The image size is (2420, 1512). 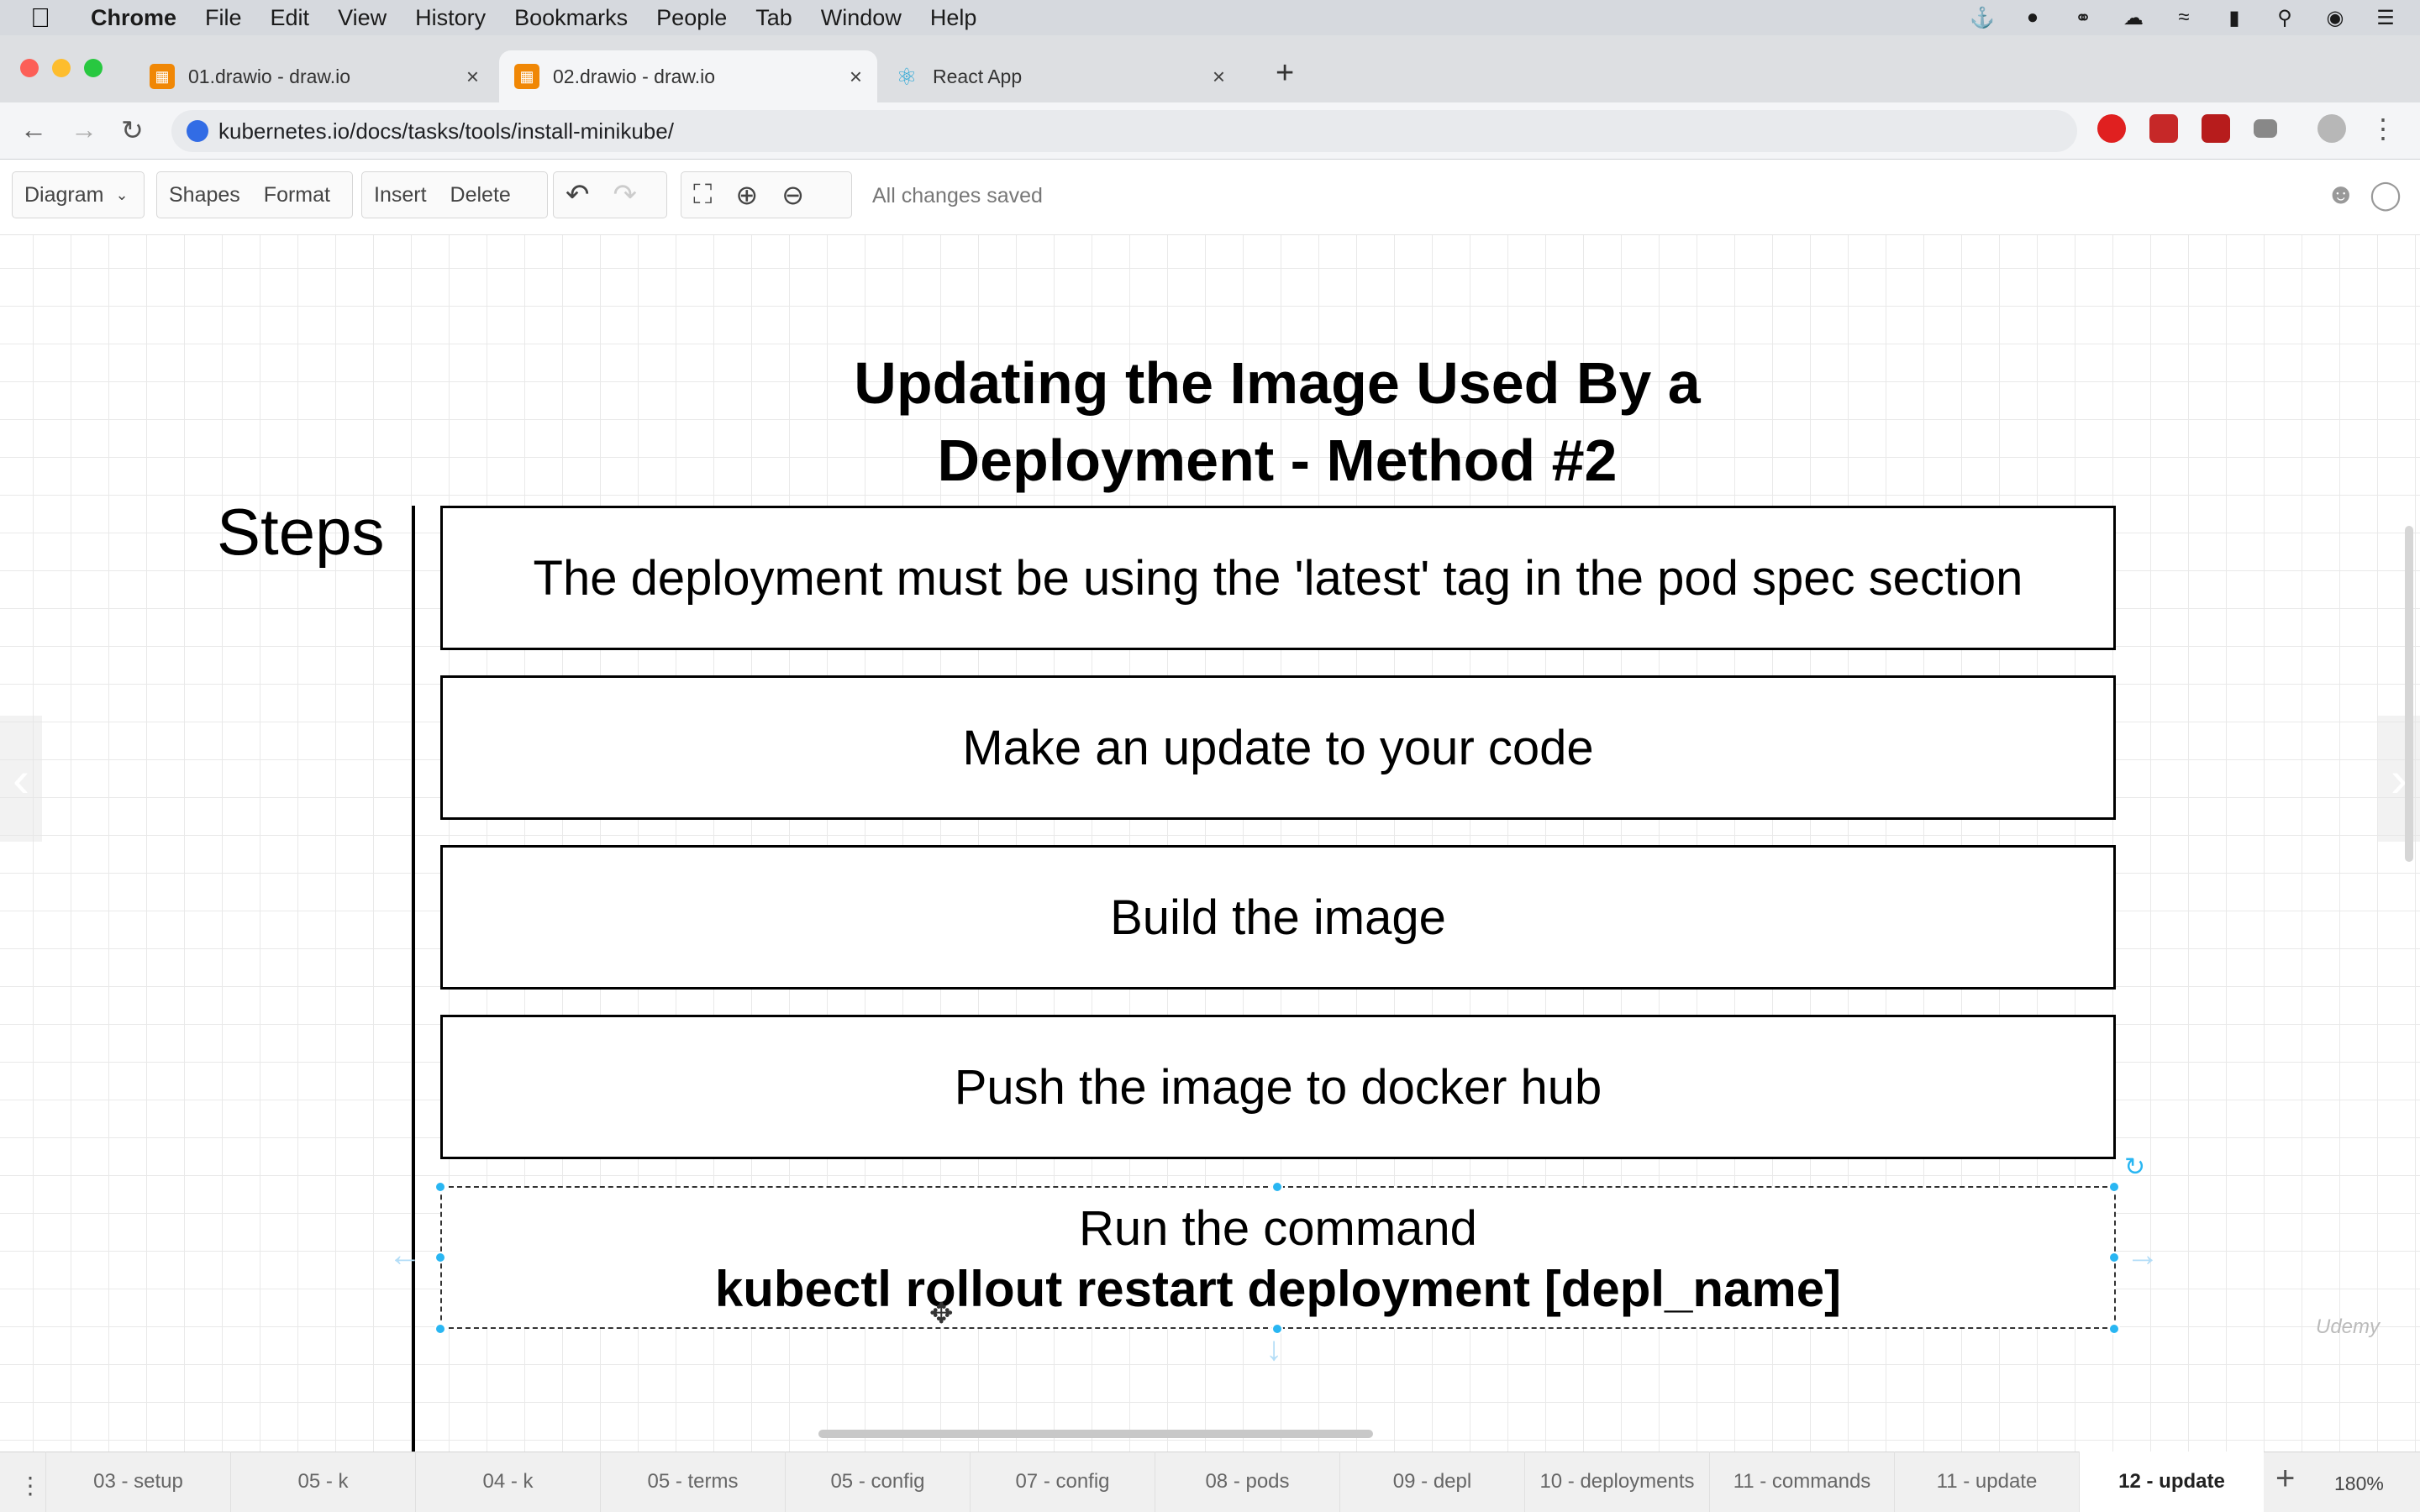 I want to click on page-tab: 11 - commands, so click(x=1801, y=1482).